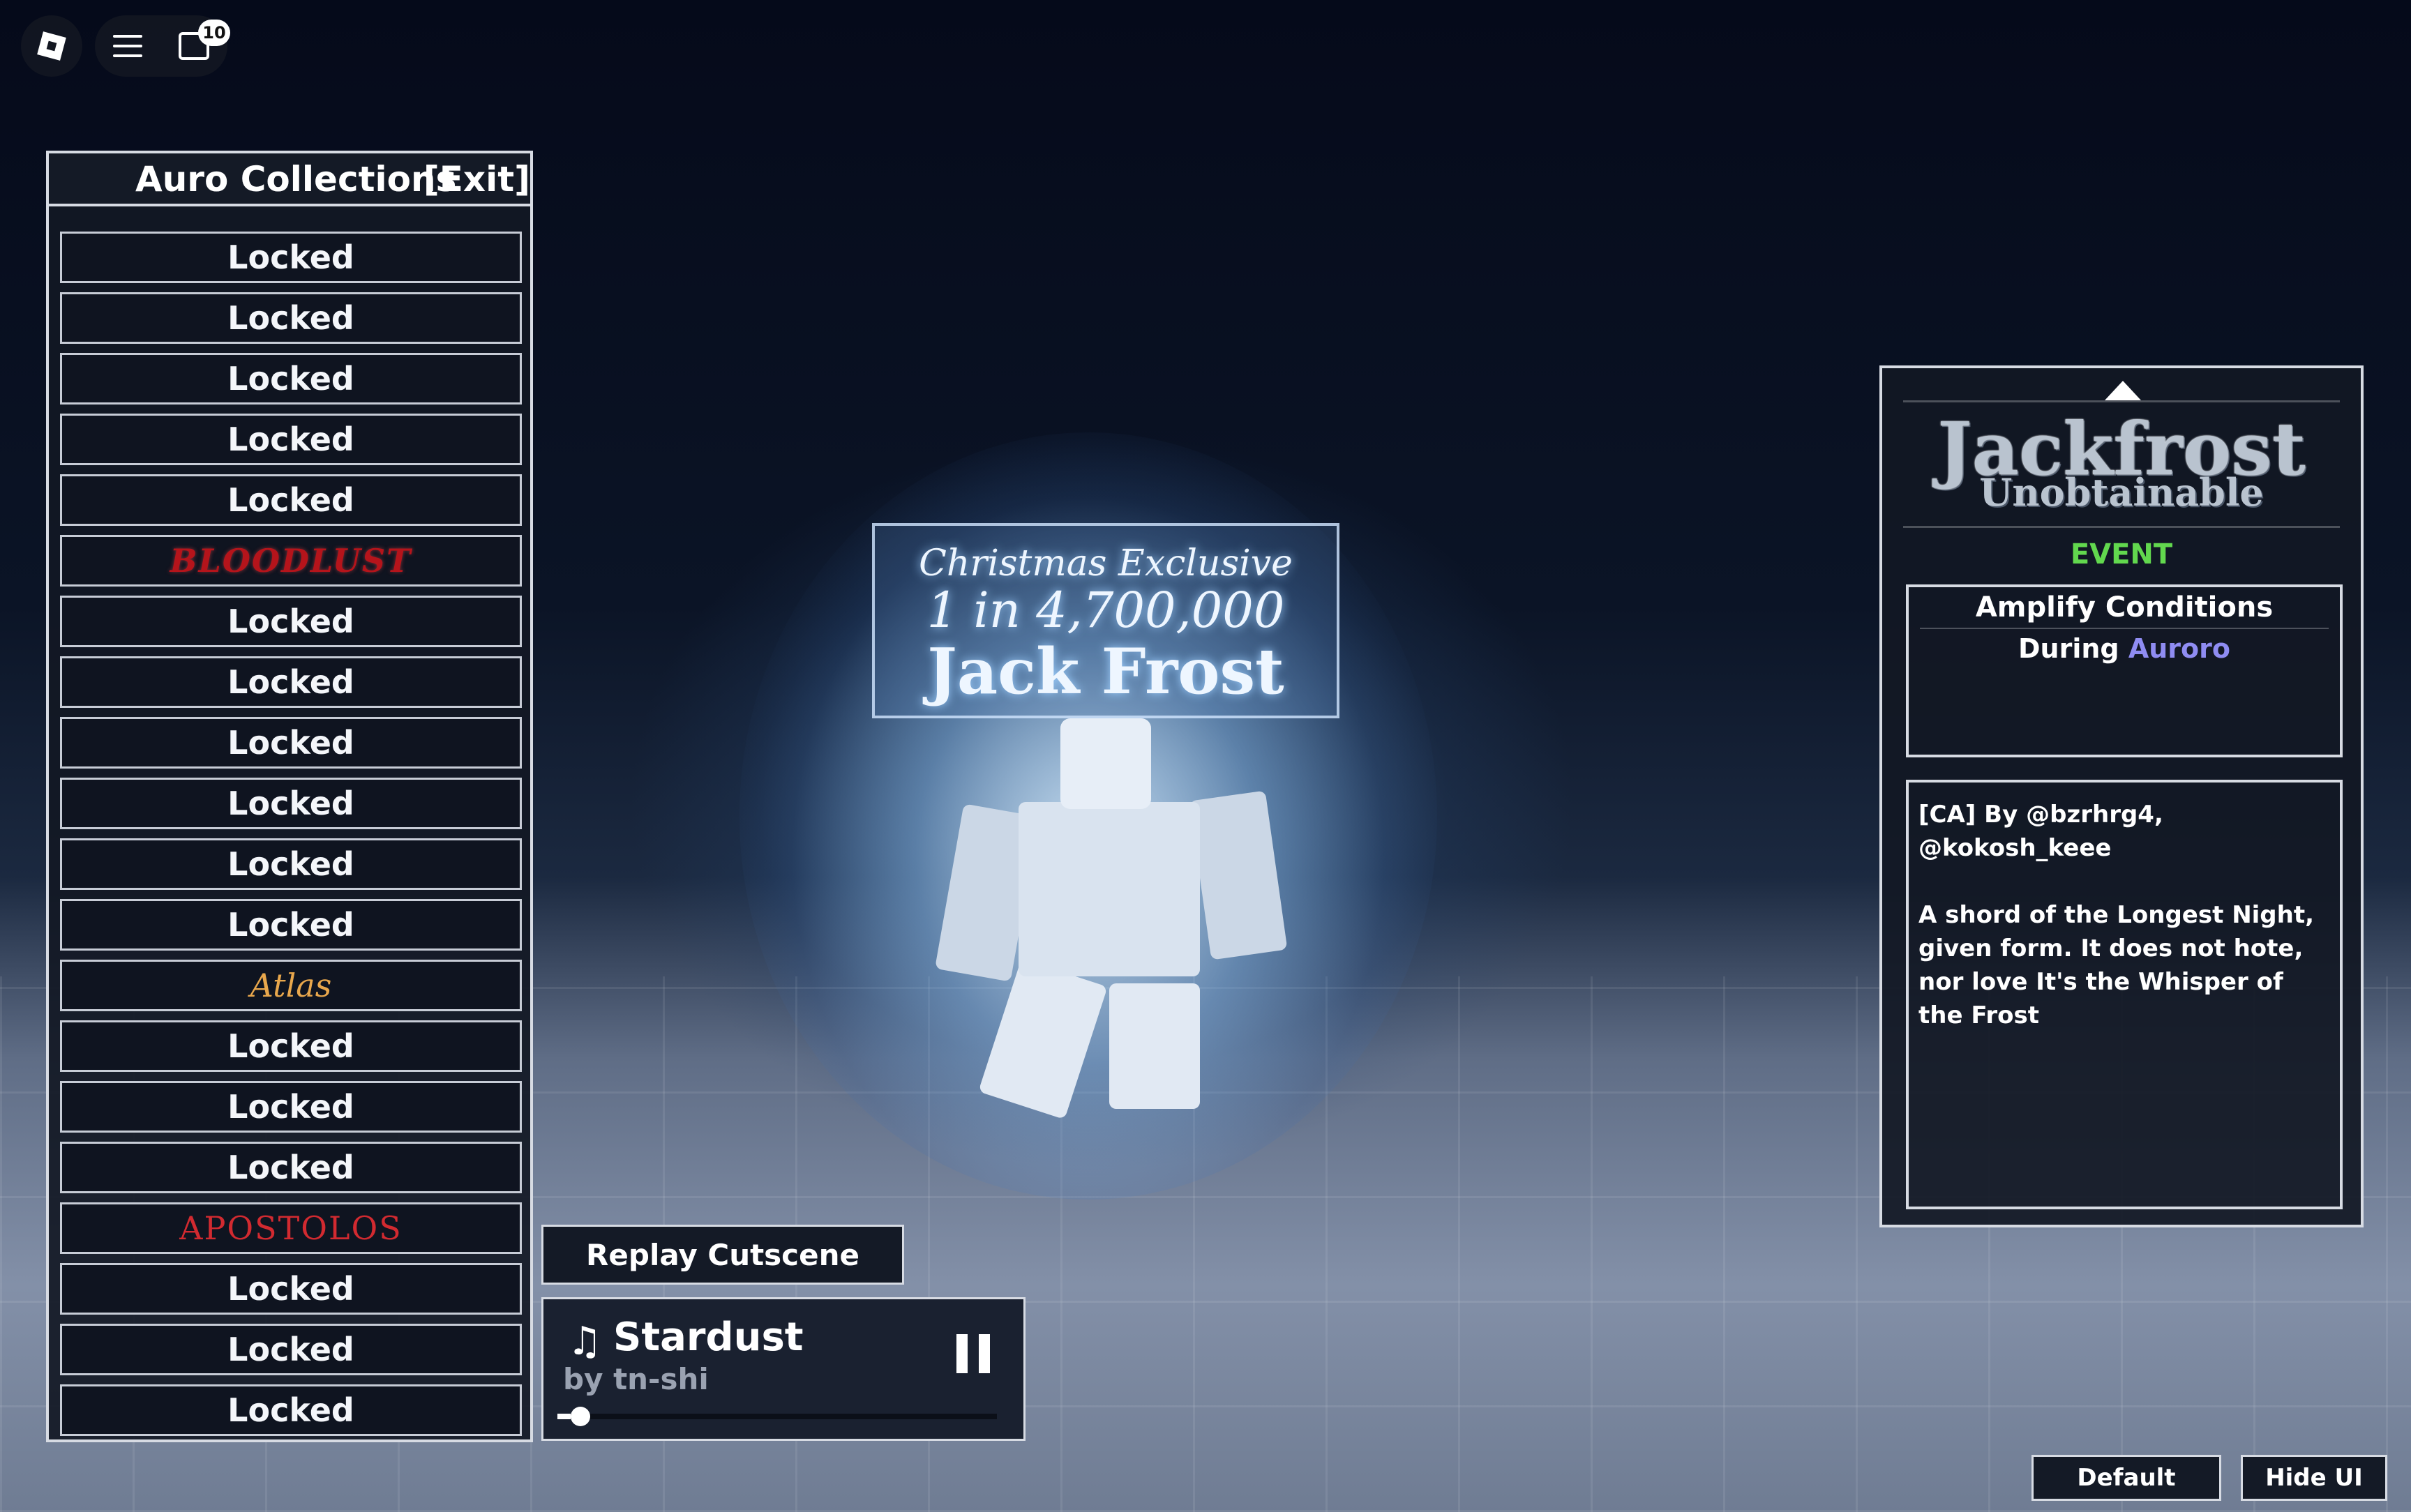 This screenshot has width=2411, height=1512. Describe the element at coordinates (2124, 649) in the screenshot. I see `conditions-text: During Auroro` at that location.